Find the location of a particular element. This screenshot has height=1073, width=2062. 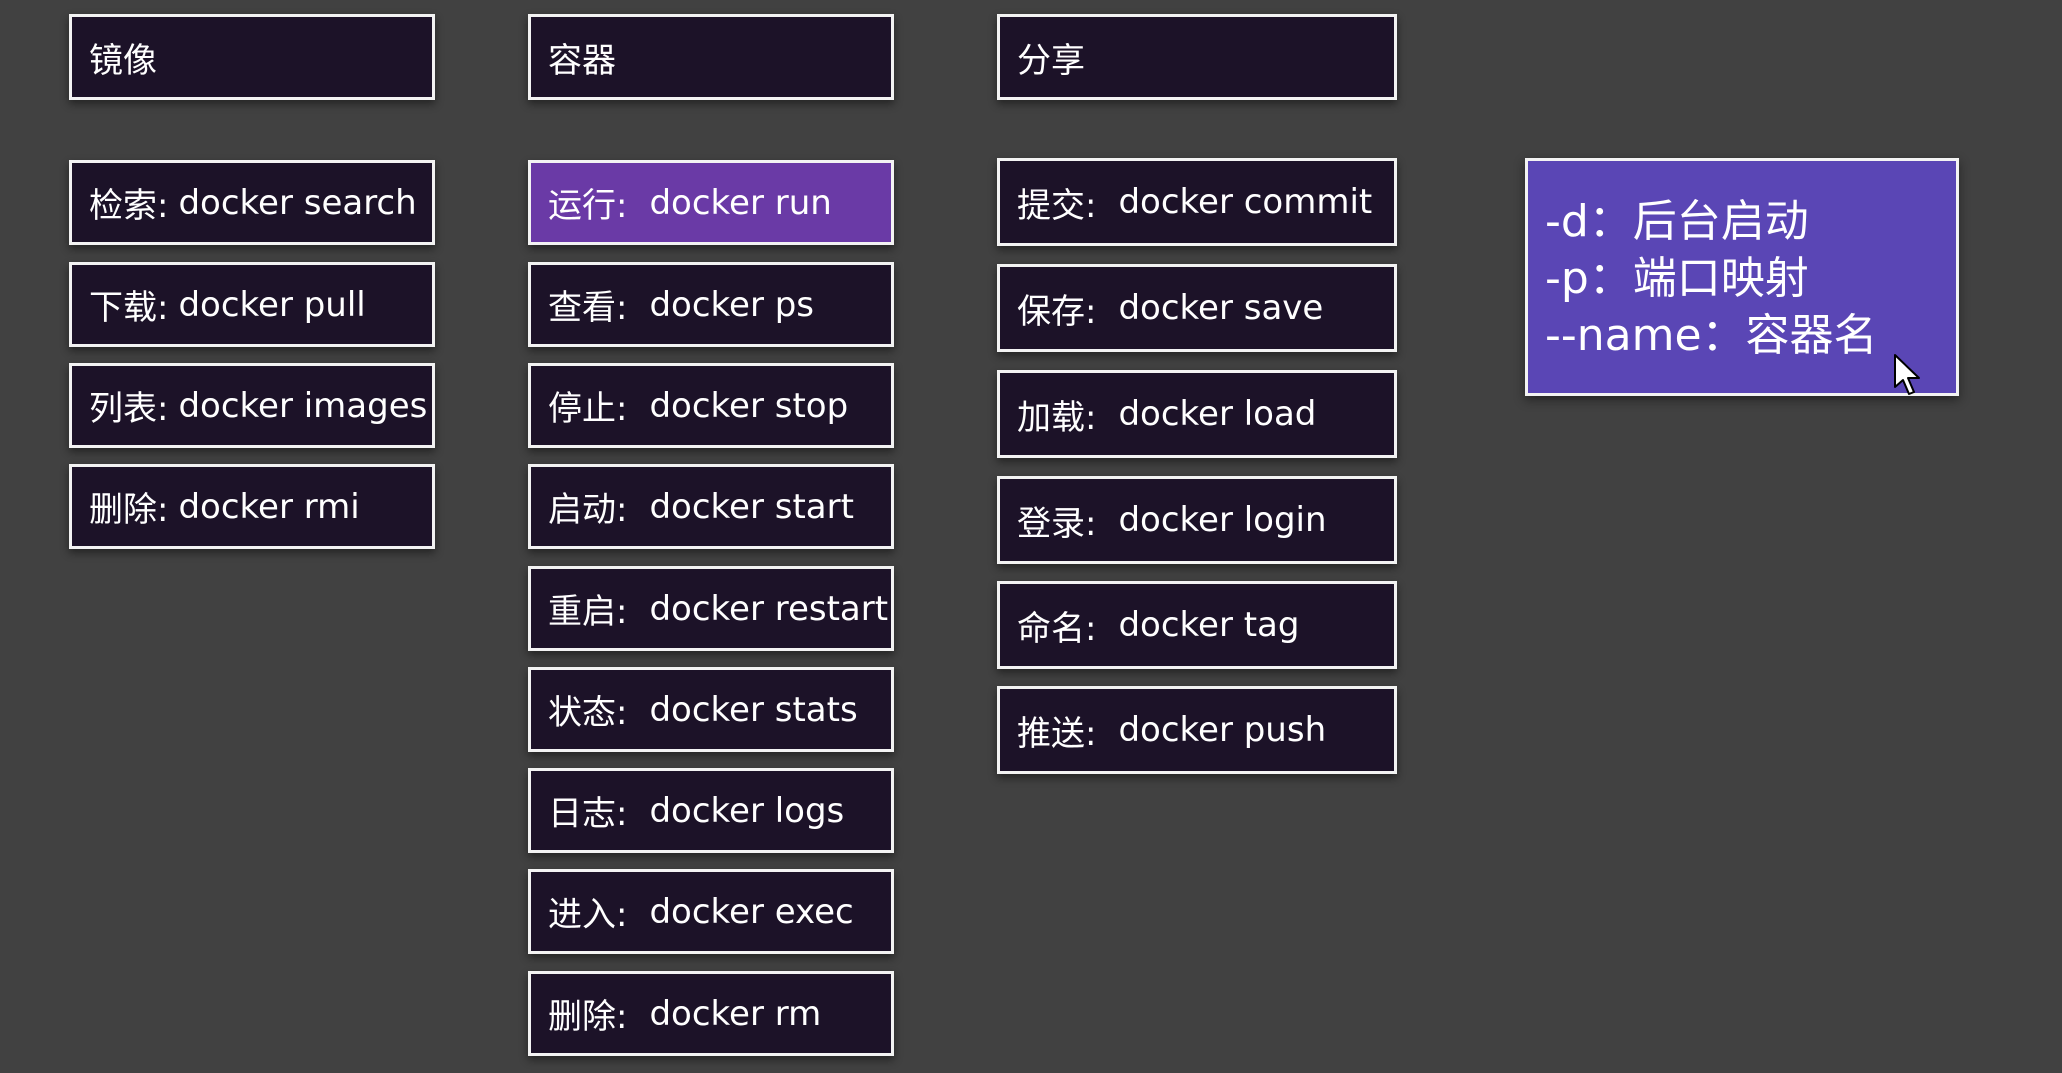

item-command: docker rm is located at coordinates (735, 1013).